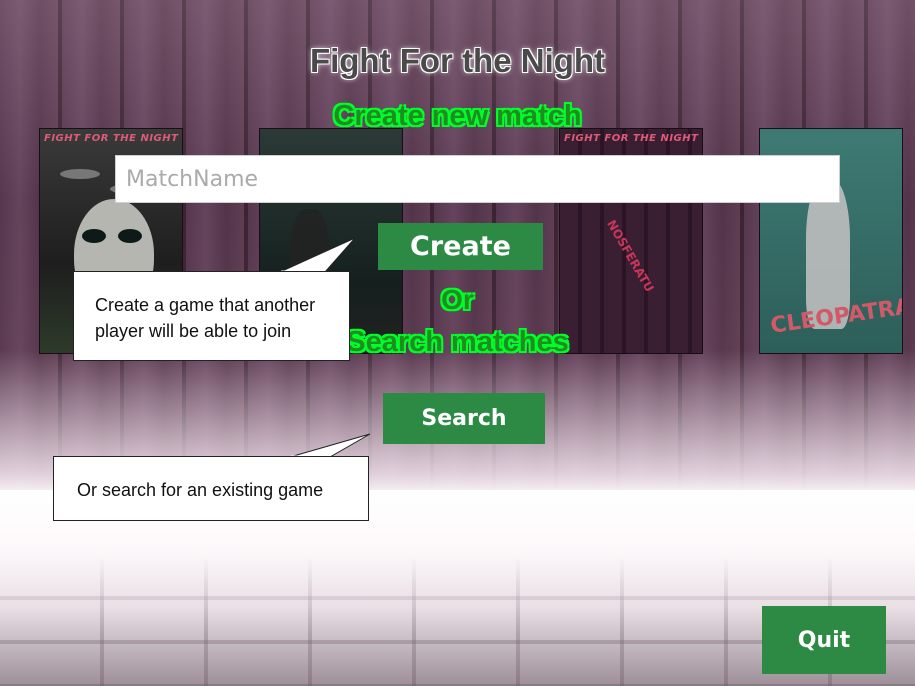  What do you see at coordinates (80, 174) in the screenshot?
I see `ufo-shape` at bounding box center [80, 174].